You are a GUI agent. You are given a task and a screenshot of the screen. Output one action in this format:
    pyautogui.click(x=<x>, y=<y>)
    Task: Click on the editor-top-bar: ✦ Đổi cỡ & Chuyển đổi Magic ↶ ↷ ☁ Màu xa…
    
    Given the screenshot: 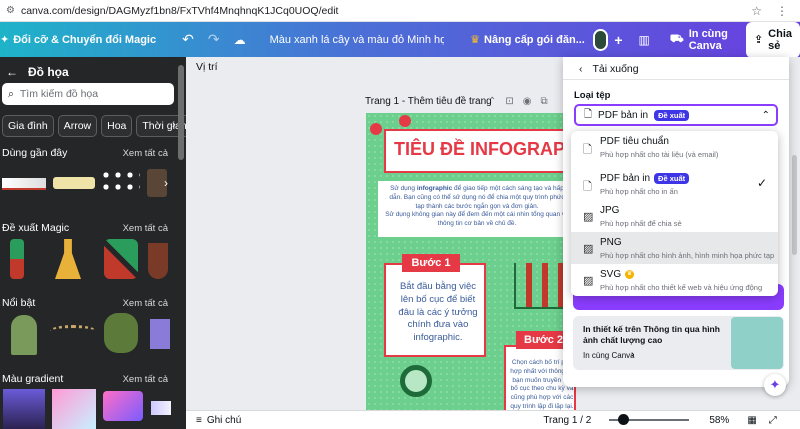 What is the action you would take?
    pyautogui.click(x=400, y=39)
    